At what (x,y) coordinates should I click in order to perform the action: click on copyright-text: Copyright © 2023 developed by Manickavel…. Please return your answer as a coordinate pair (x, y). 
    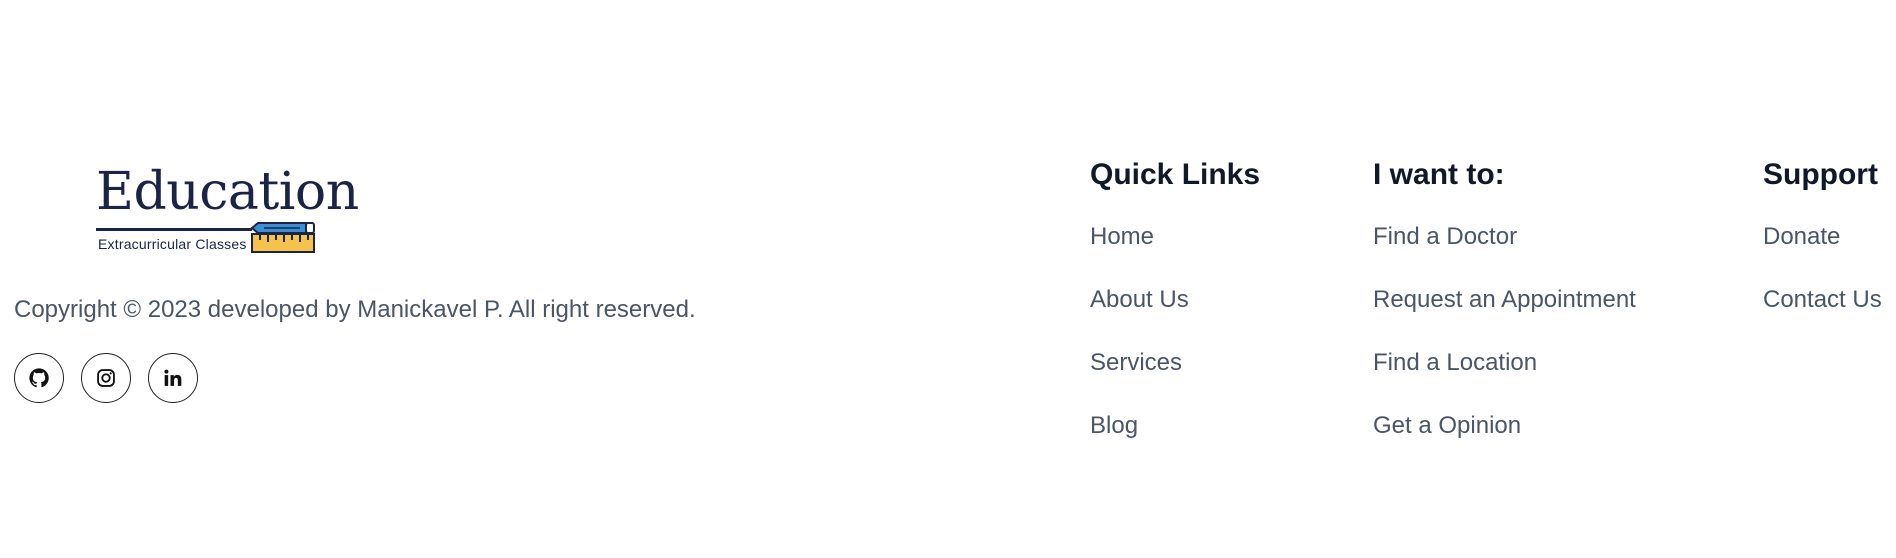
    Looking at the image, I should click on (355, 309).